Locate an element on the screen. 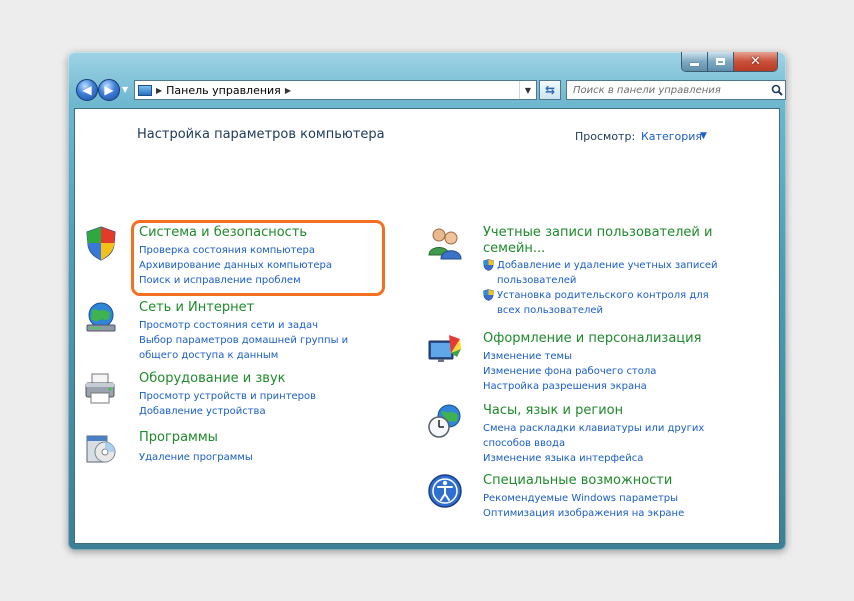 The height and width of the screenshot is (601, 854). close-icon: ✕ is located at coordinates (755, 61).